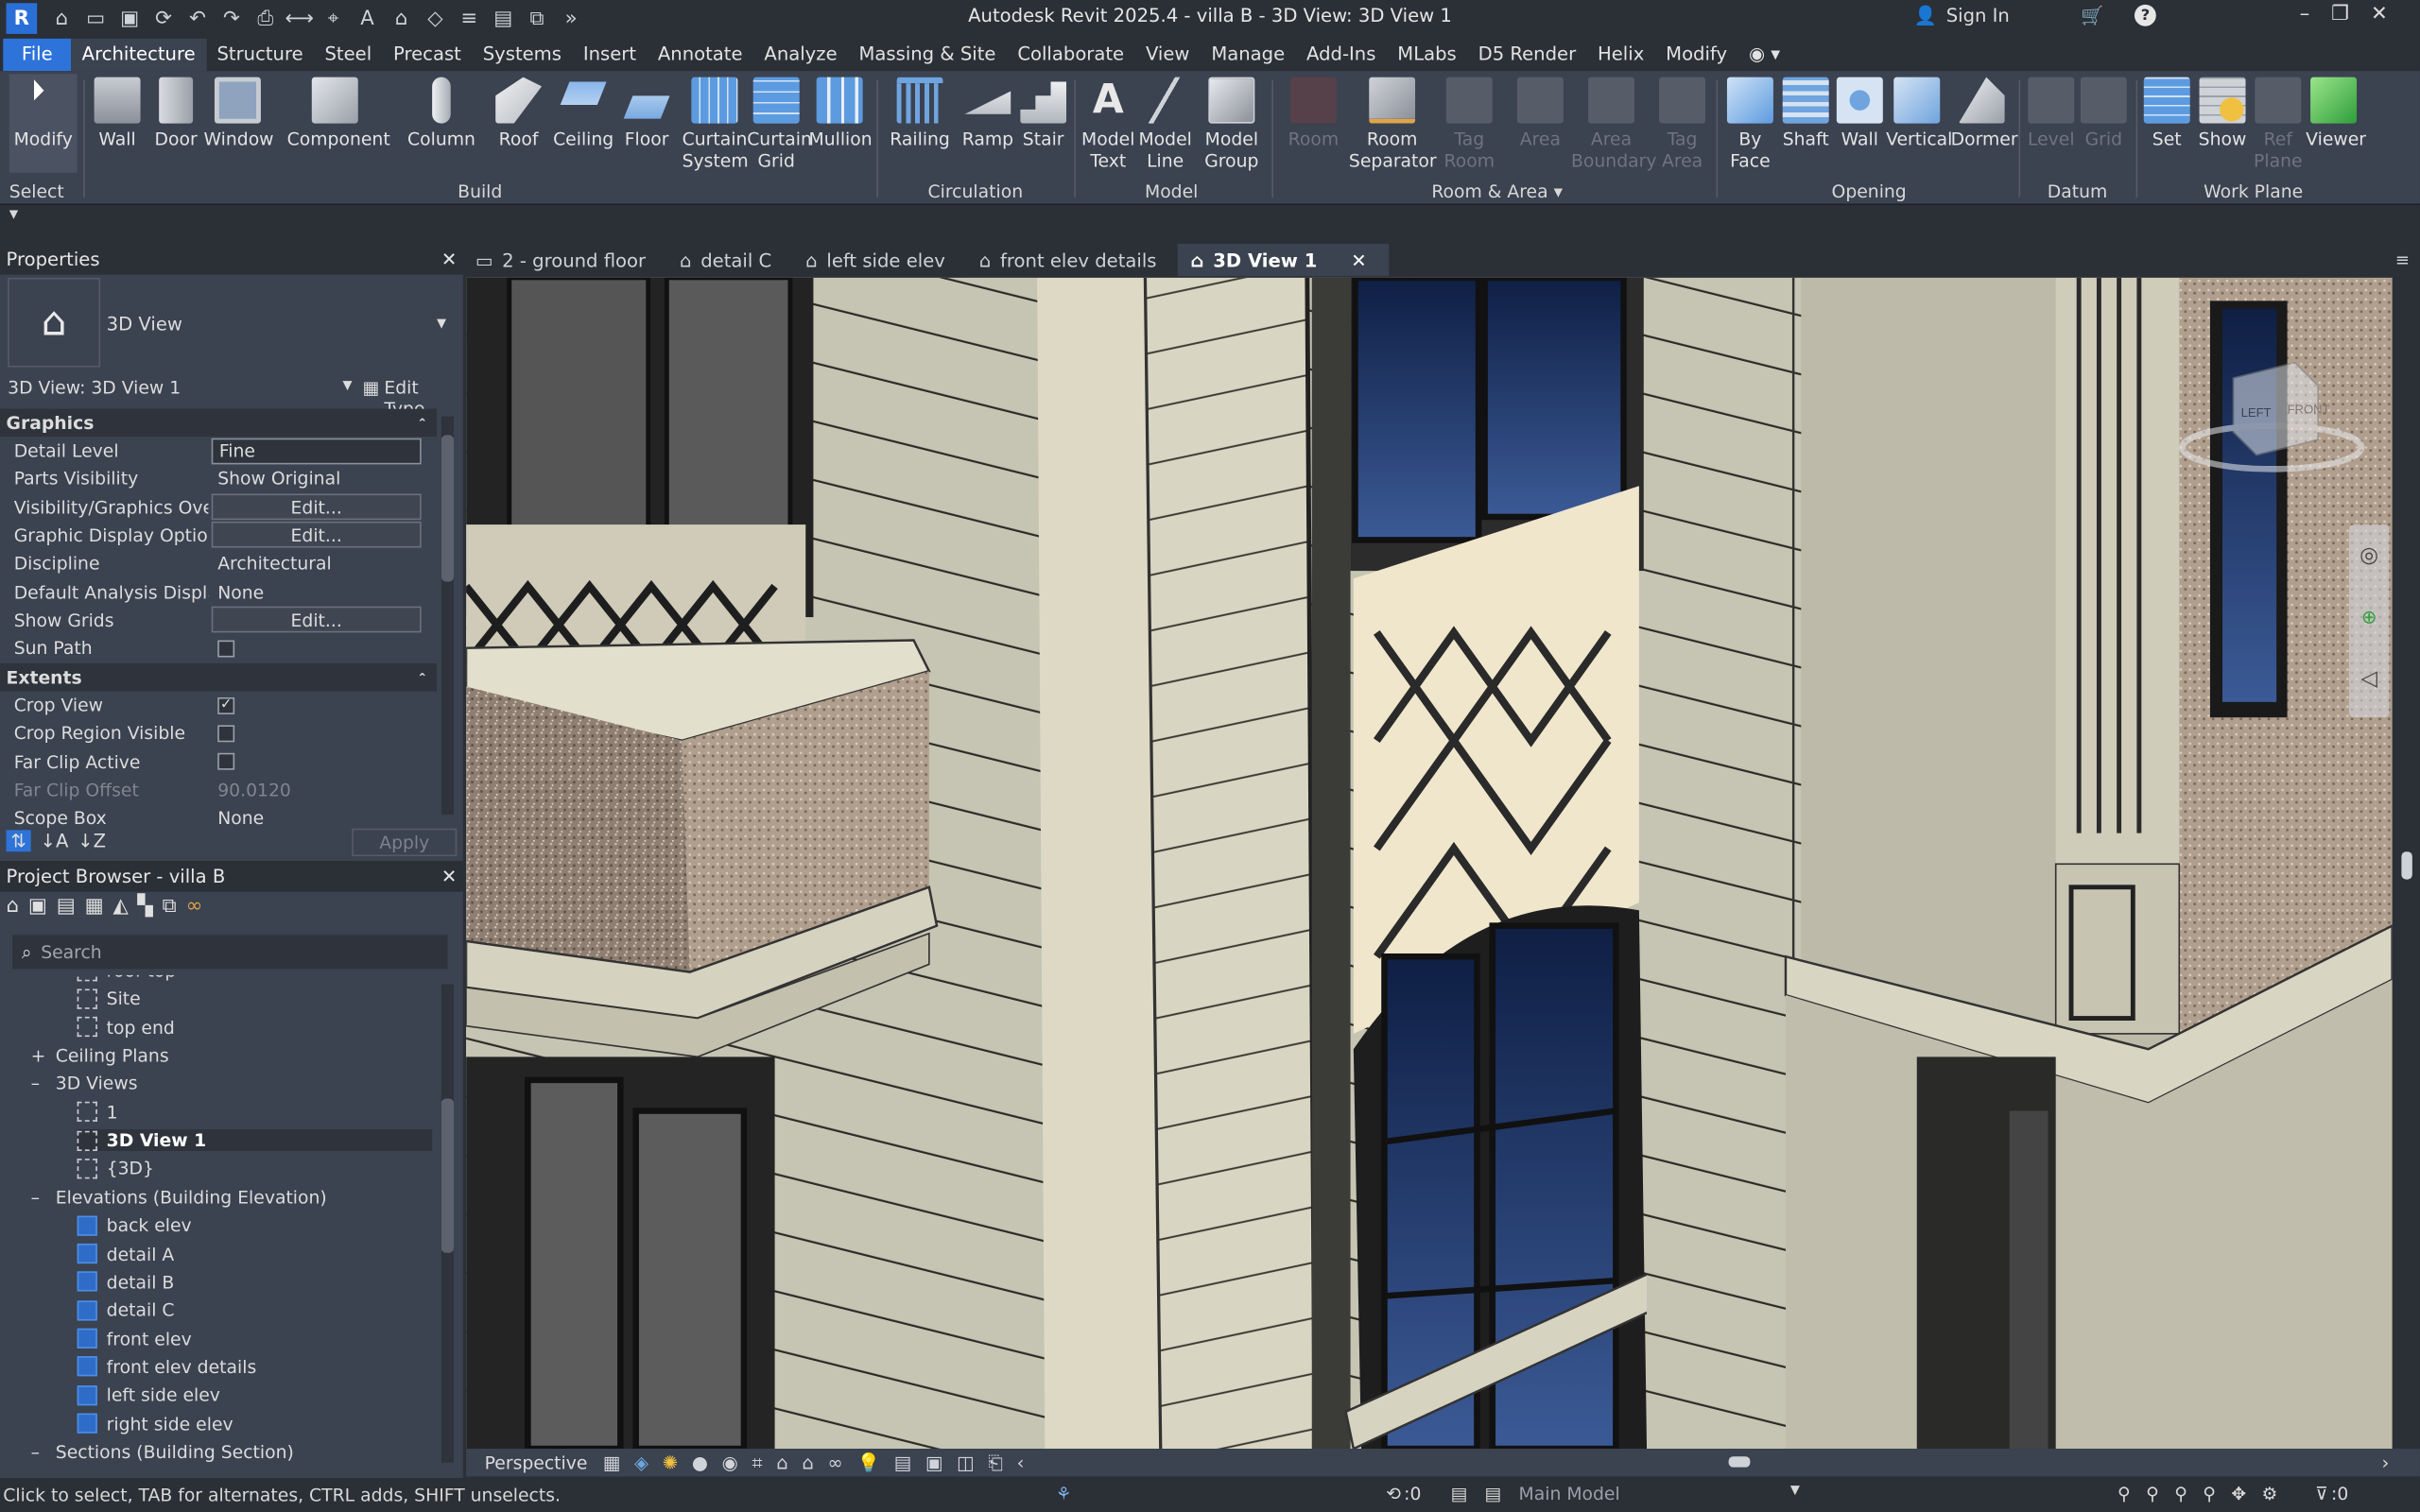  I want to click on browser-node-front-elev: front elev, so click(134, 1338).